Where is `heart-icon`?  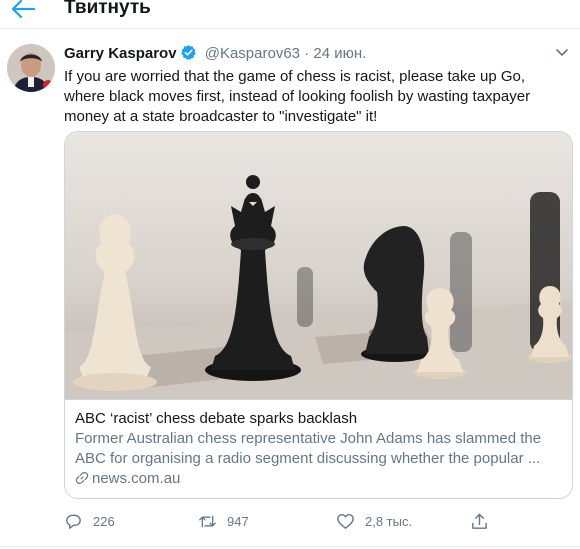 heart-icon is located at coordinates (345, 521).